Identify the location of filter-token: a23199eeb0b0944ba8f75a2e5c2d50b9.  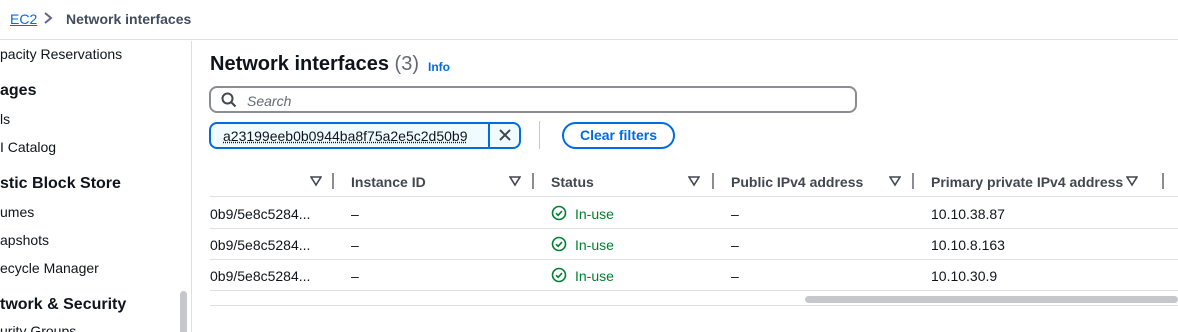
(365, 135).